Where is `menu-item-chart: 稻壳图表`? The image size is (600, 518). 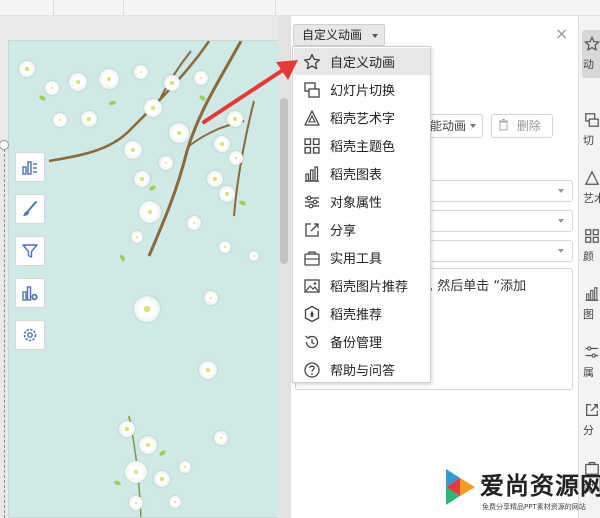 menu-item-chart: 稻壳图表 is located at coordinates (362, 173).